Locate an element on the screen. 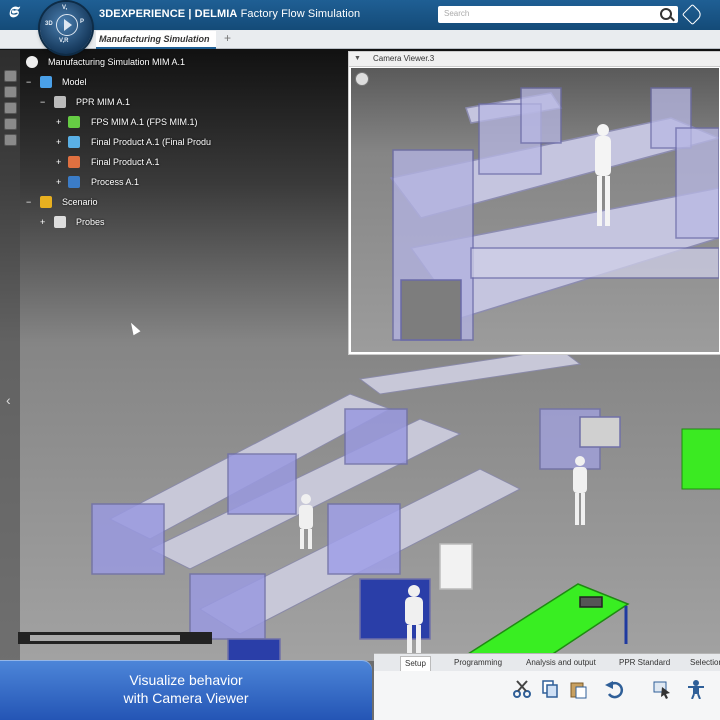  compass-top-label: V, is located at coordinates (65, 8).